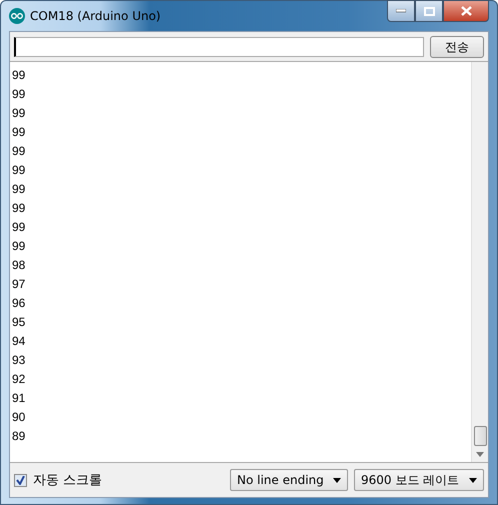  I want to click on line-ending-dropdown: No line ending, so click(289, 480).